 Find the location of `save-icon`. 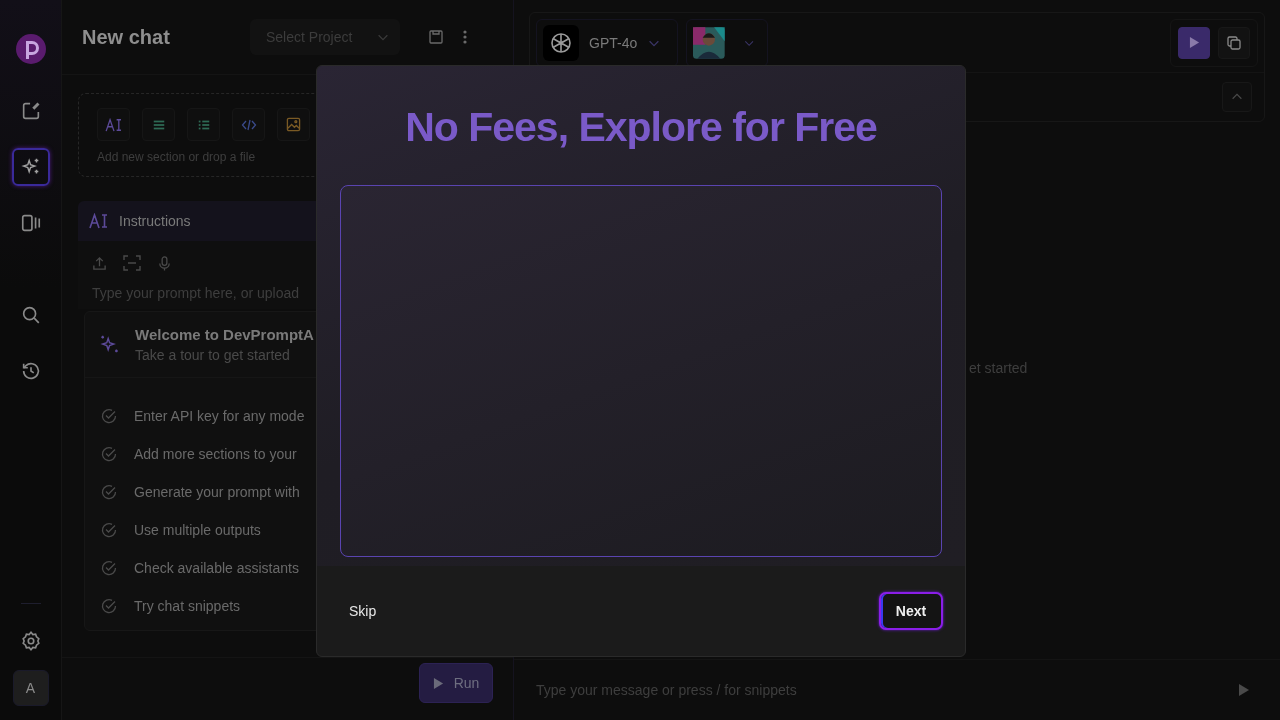

save-icon is located at coordinates (436, 37).